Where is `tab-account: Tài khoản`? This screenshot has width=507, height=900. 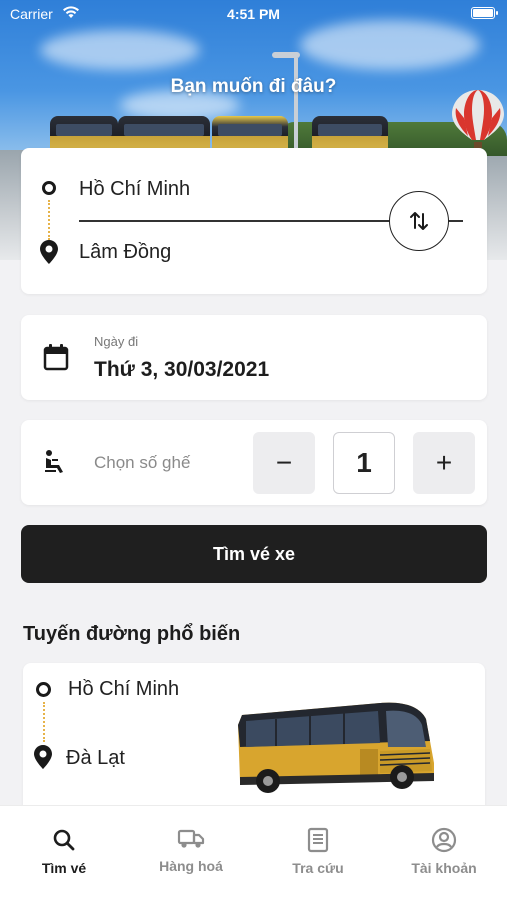
tab-account: Tài khoản is located at coordinates (444, 851).